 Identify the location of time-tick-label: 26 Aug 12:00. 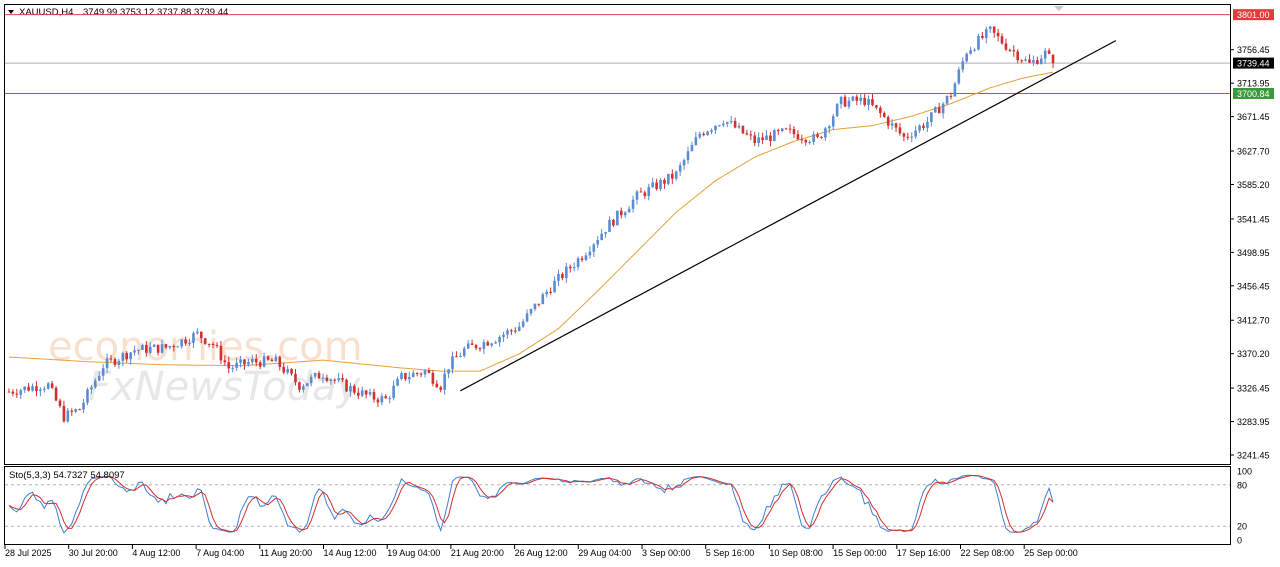
(541, 553).